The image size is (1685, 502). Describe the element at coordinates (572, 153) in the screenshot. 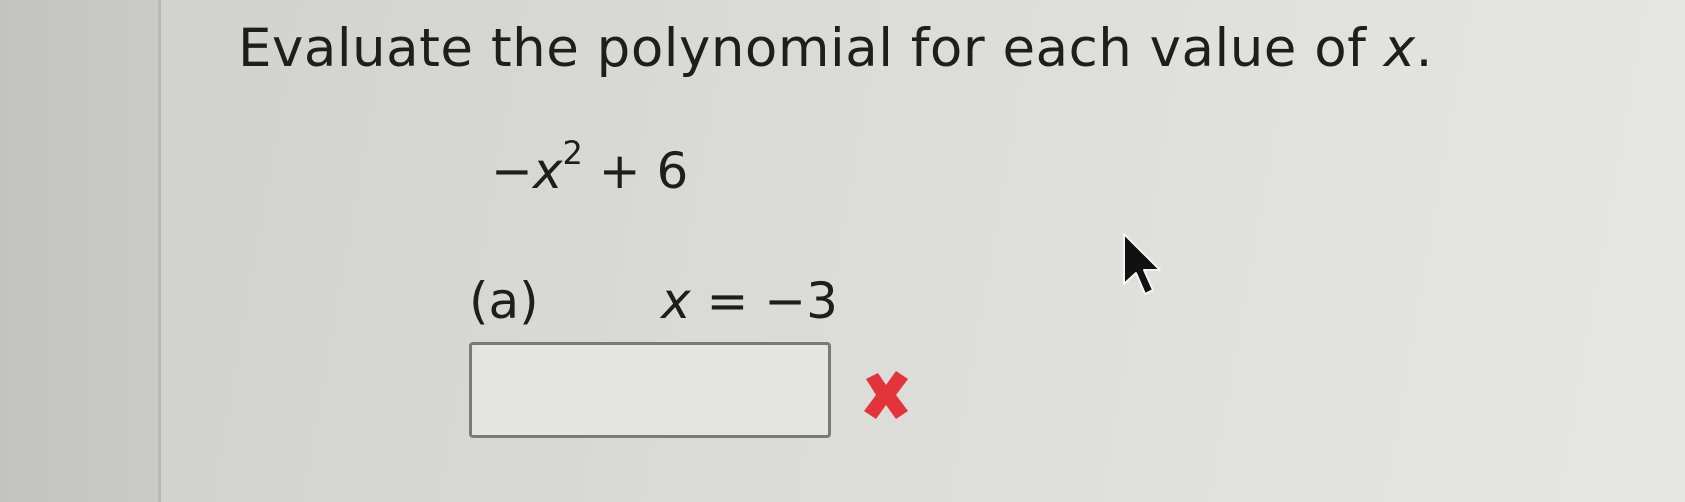

I see `polynomial-exponent: 2` at that location.